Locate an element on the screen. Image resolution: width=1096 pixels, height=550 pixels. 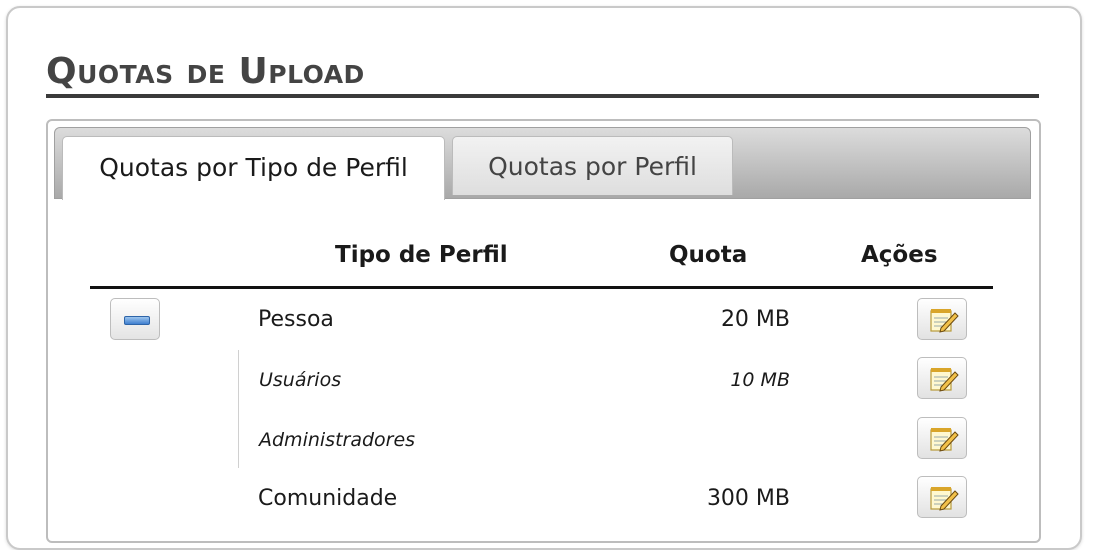
page-title: Quotas de Upload is located at coordinates (205, 71).